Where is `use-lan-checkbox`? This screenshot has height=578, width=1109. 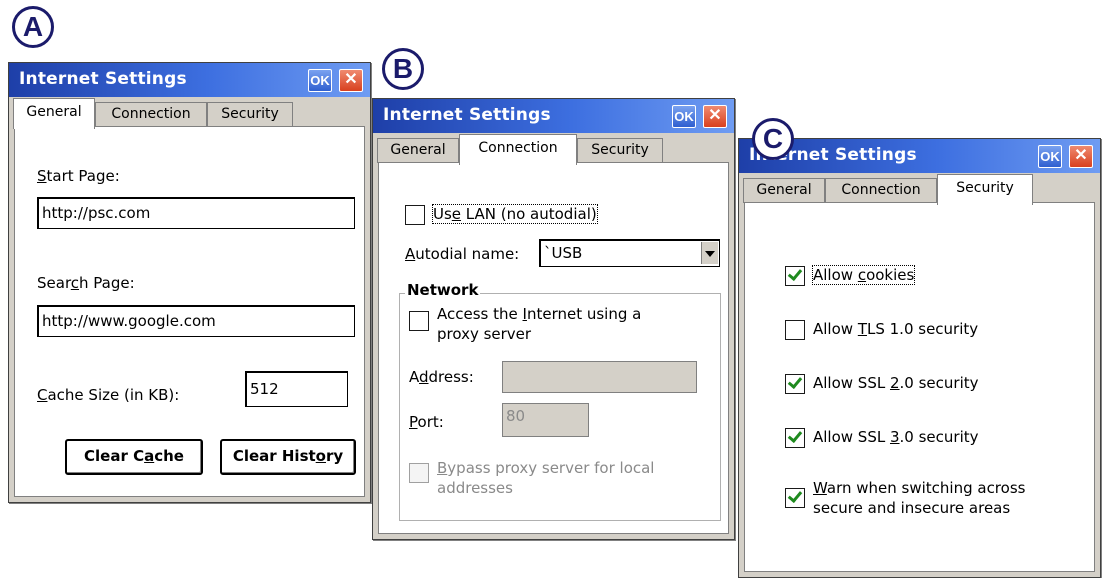 use-lan-checkbox is located at coordinates (415, 215).